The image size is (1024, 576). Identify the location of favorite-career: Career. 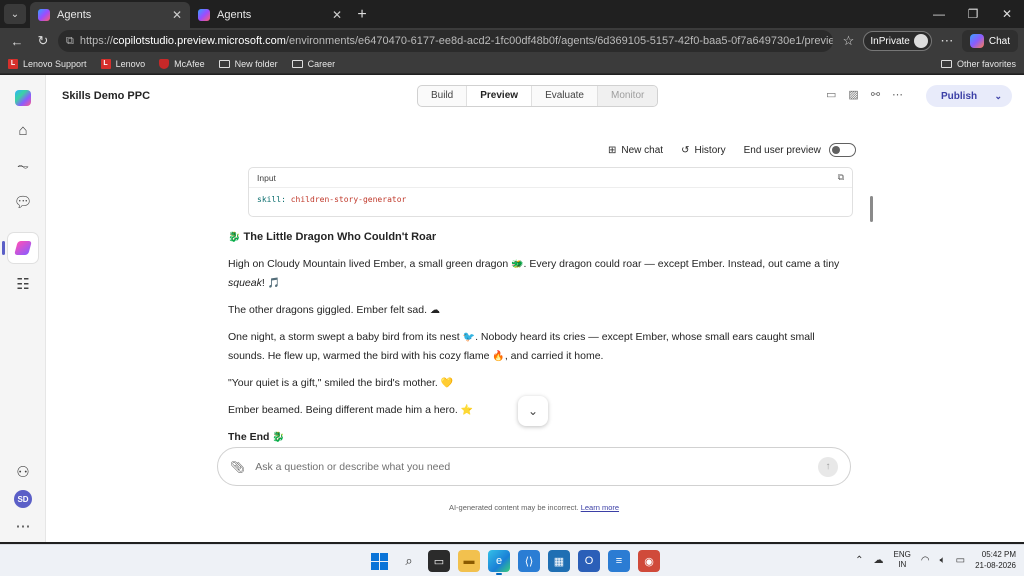
(313, 64).